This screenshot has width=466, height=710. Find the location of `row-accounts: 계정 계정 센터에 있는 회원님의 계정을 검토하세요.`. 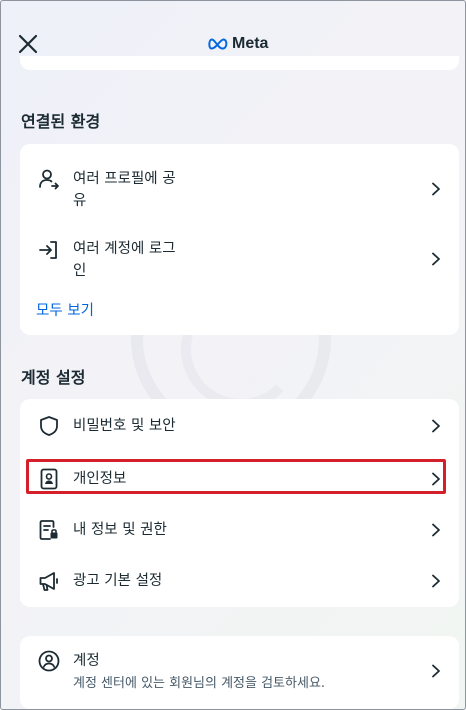

row-accounts: 계정 계정 센터에 있는 회원님의 계정을 검토하세요. is located at coordinates (239, 672).